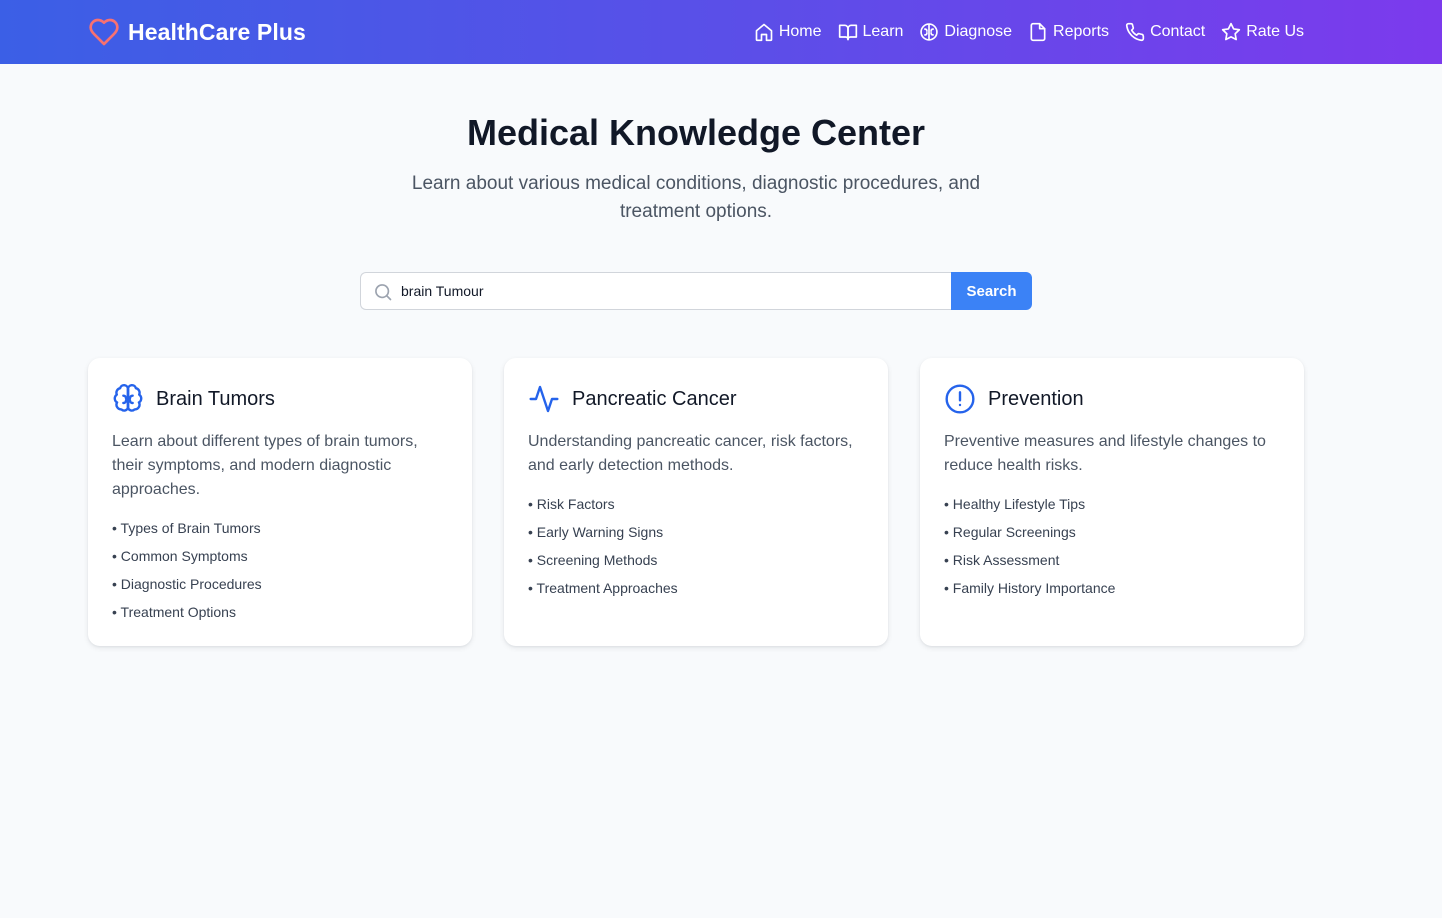 The width and height of the screenshot is (1442, 918). Describe the element at coordinates (883, 31) in the screenshot. I see `nav-item-label: Learn` at that location.